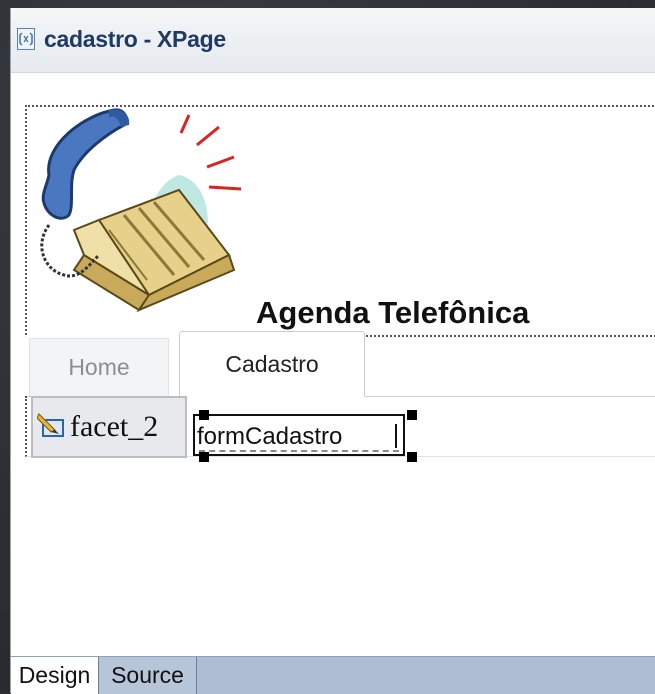 The height and width of the screenshot is (694, 655). I want to click on text-cursor, so click(396, 436).